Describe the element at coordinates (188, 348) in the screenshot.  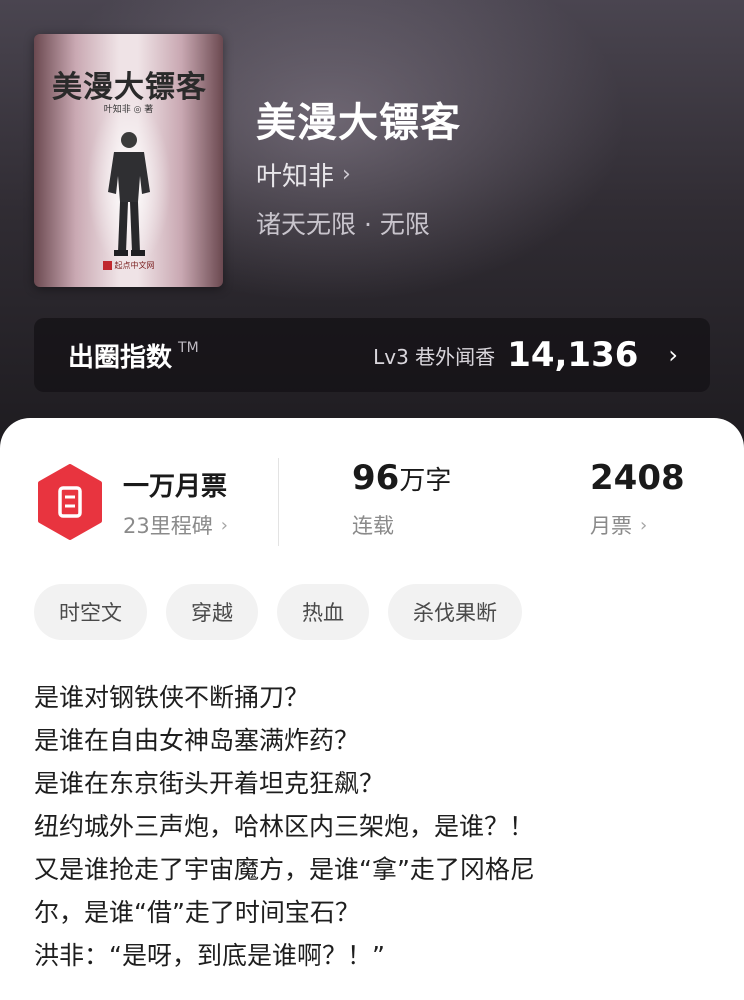
I see `trademark-mark: TM` at that location.